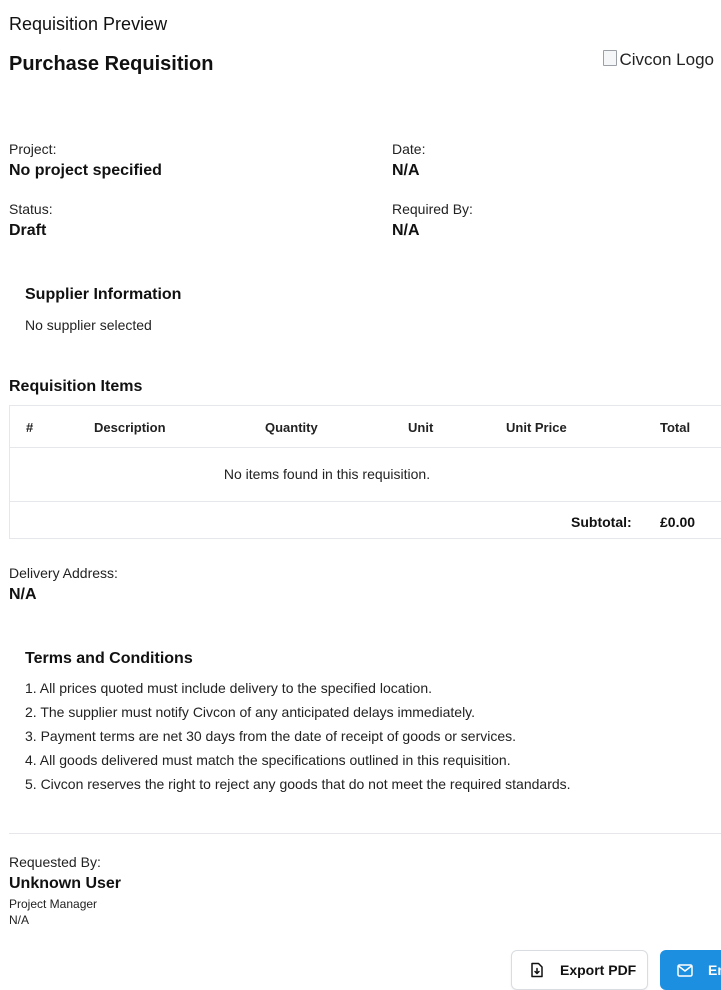  I want to click on column-header-unit: Unit, so click(421, 427).